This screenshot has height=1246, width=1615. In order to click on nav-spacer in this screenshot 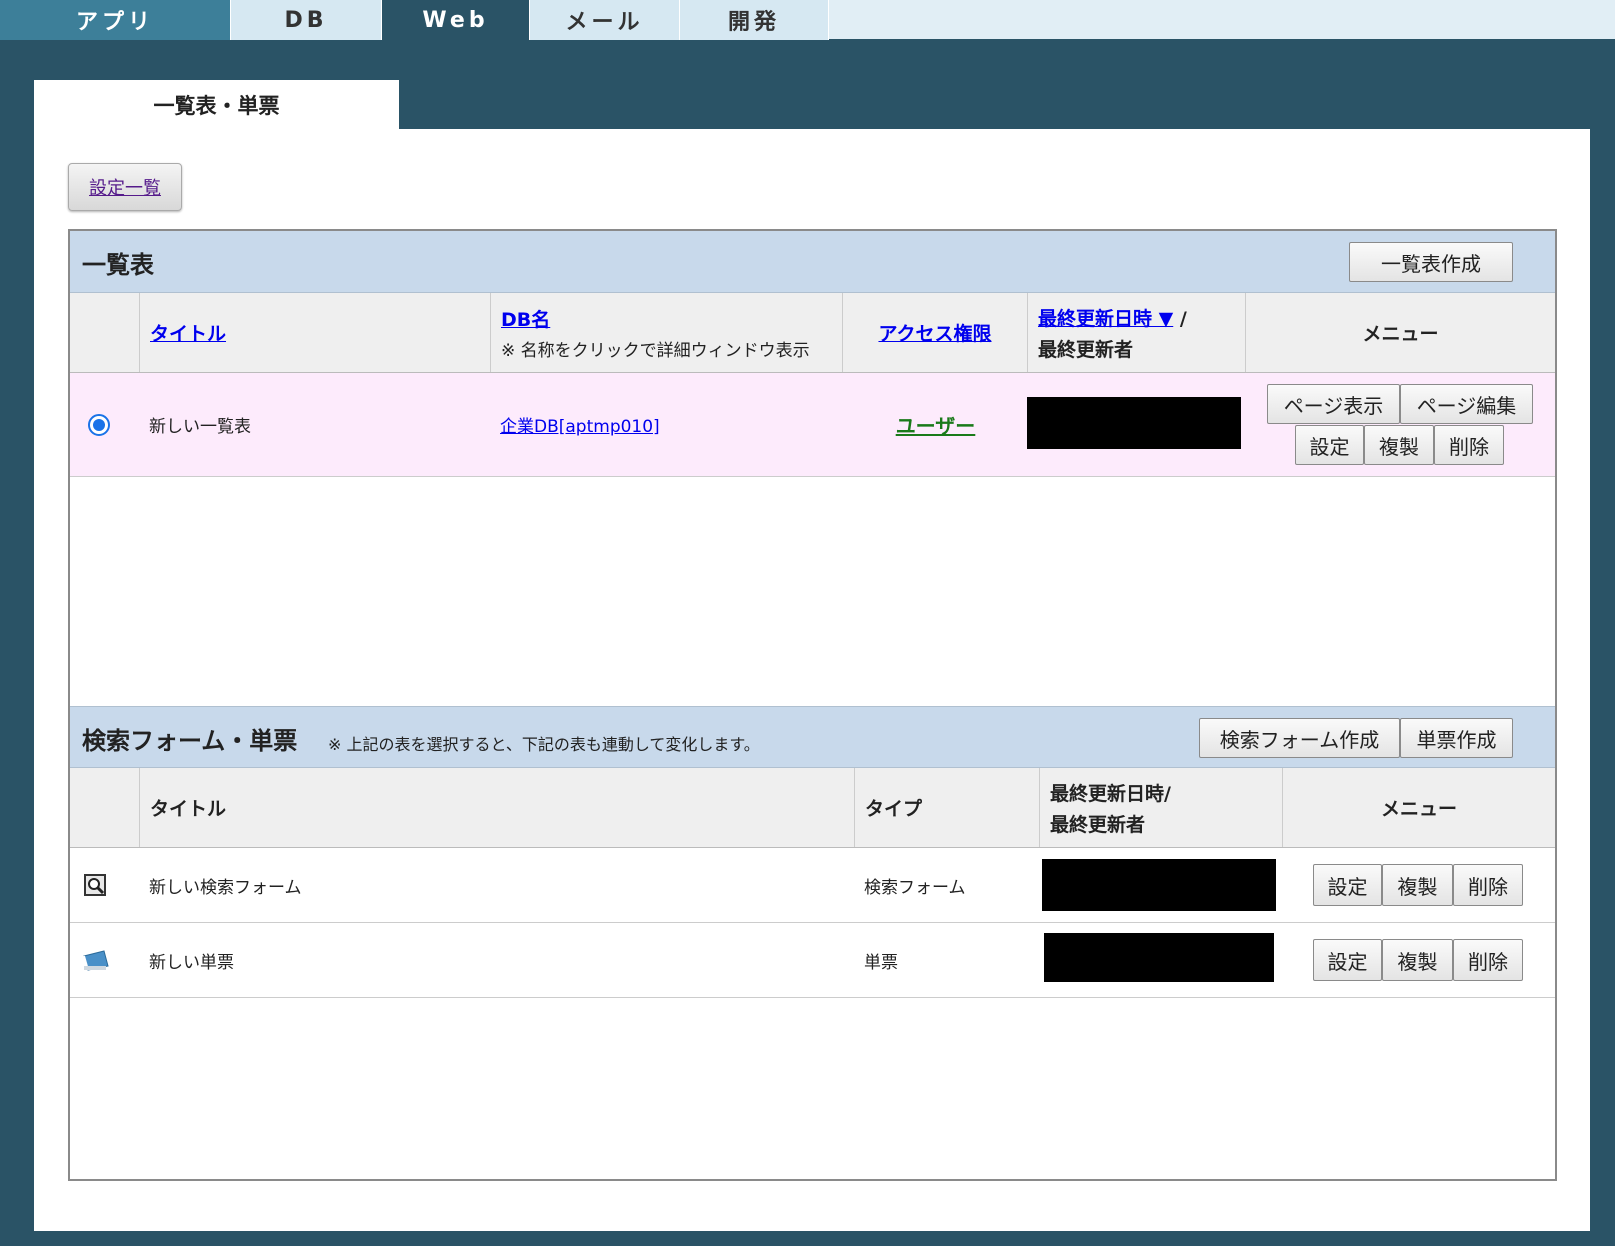, I will do `click(1222, 19)`.